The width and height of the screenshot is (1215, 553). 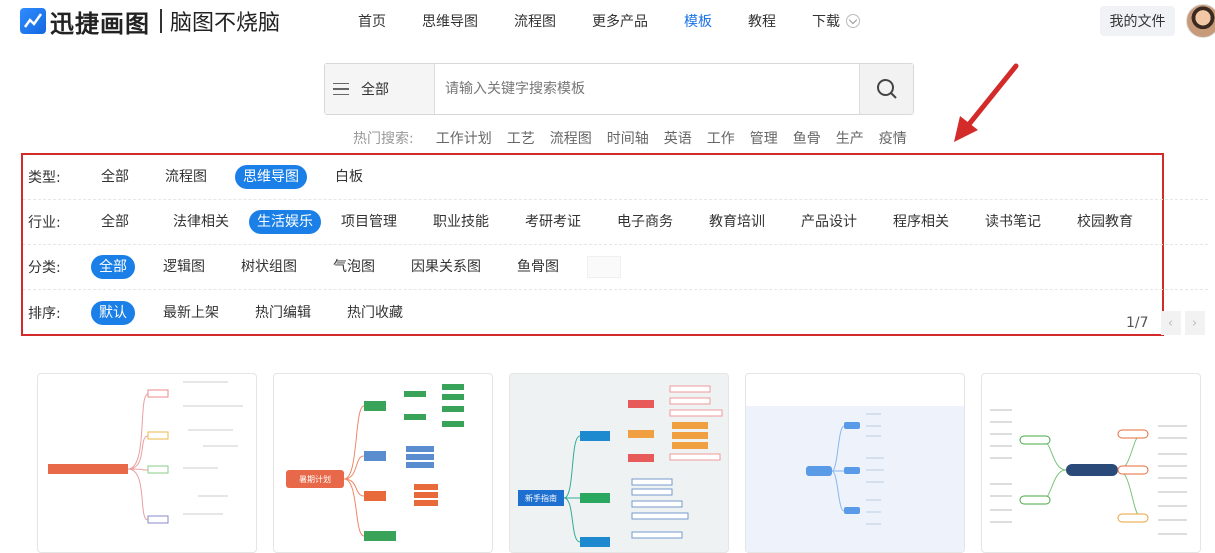 I want to click on filter-option: 热门编辑, so click(x=283, y=313).